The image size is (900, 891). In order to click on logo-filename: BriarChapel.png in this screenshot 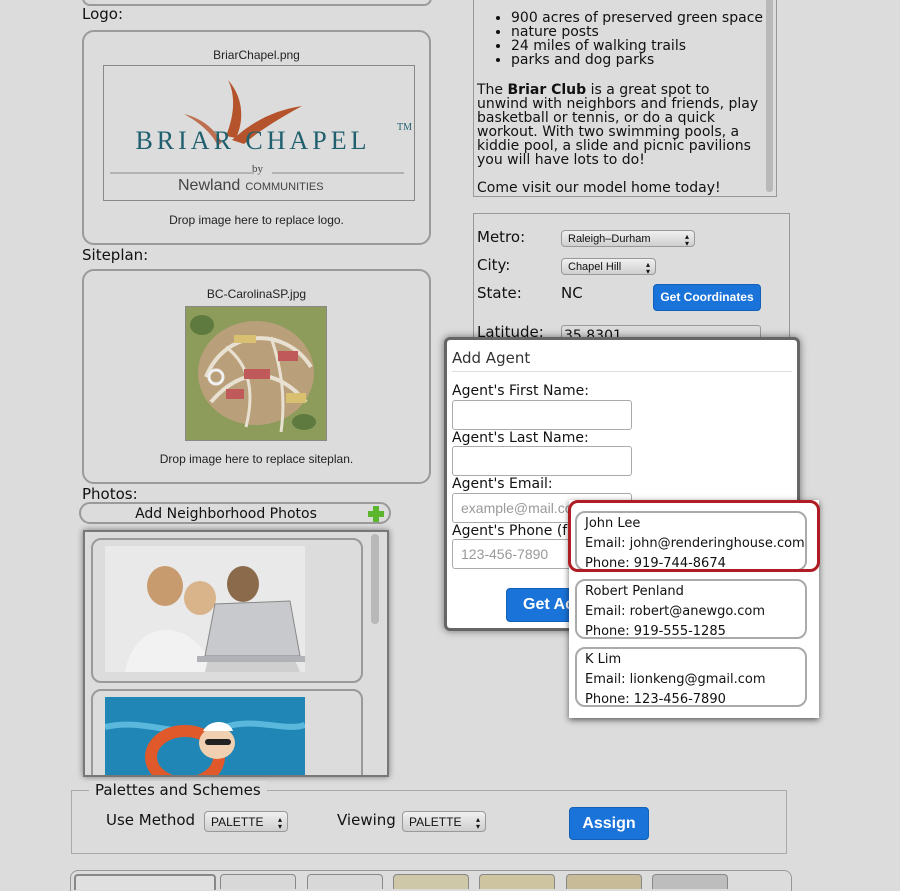, I will do `click(256, 55)`.